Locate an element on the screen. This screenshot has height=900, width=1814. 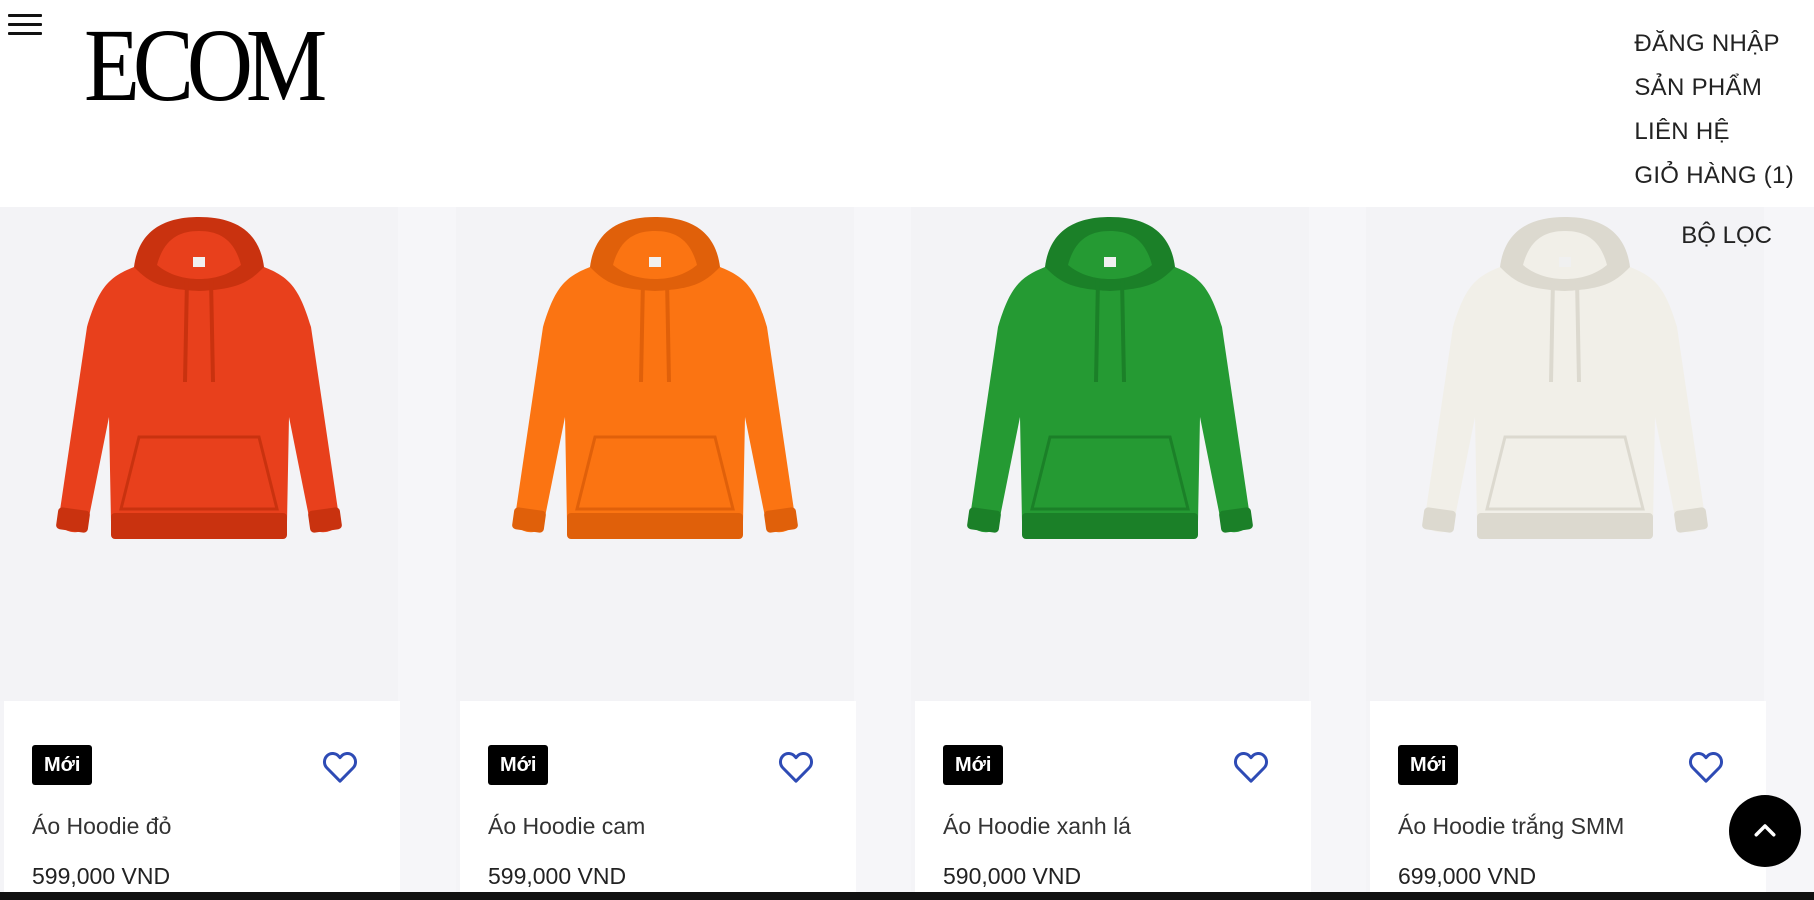
product-name: Áo Hoodie đỏ is located at coordinates (101, 826).